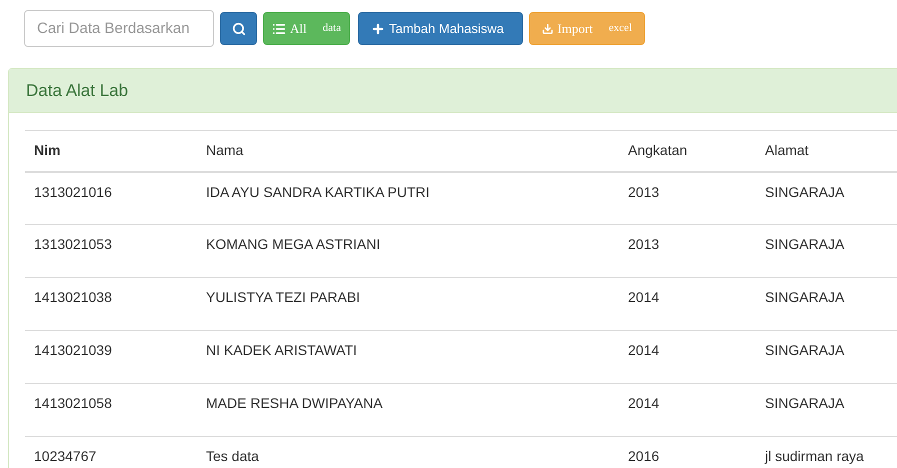 This screenshot has height=468, width=897. I want to click on table-cell: 10234767, so click(111, 452).